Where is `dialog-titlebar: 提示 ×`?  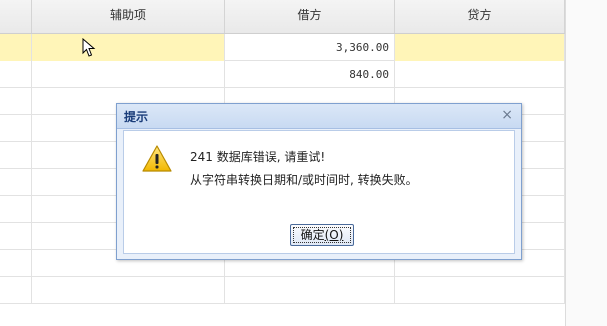
dialog-titlebar: 提示 × is located at coordinates (319, 116).